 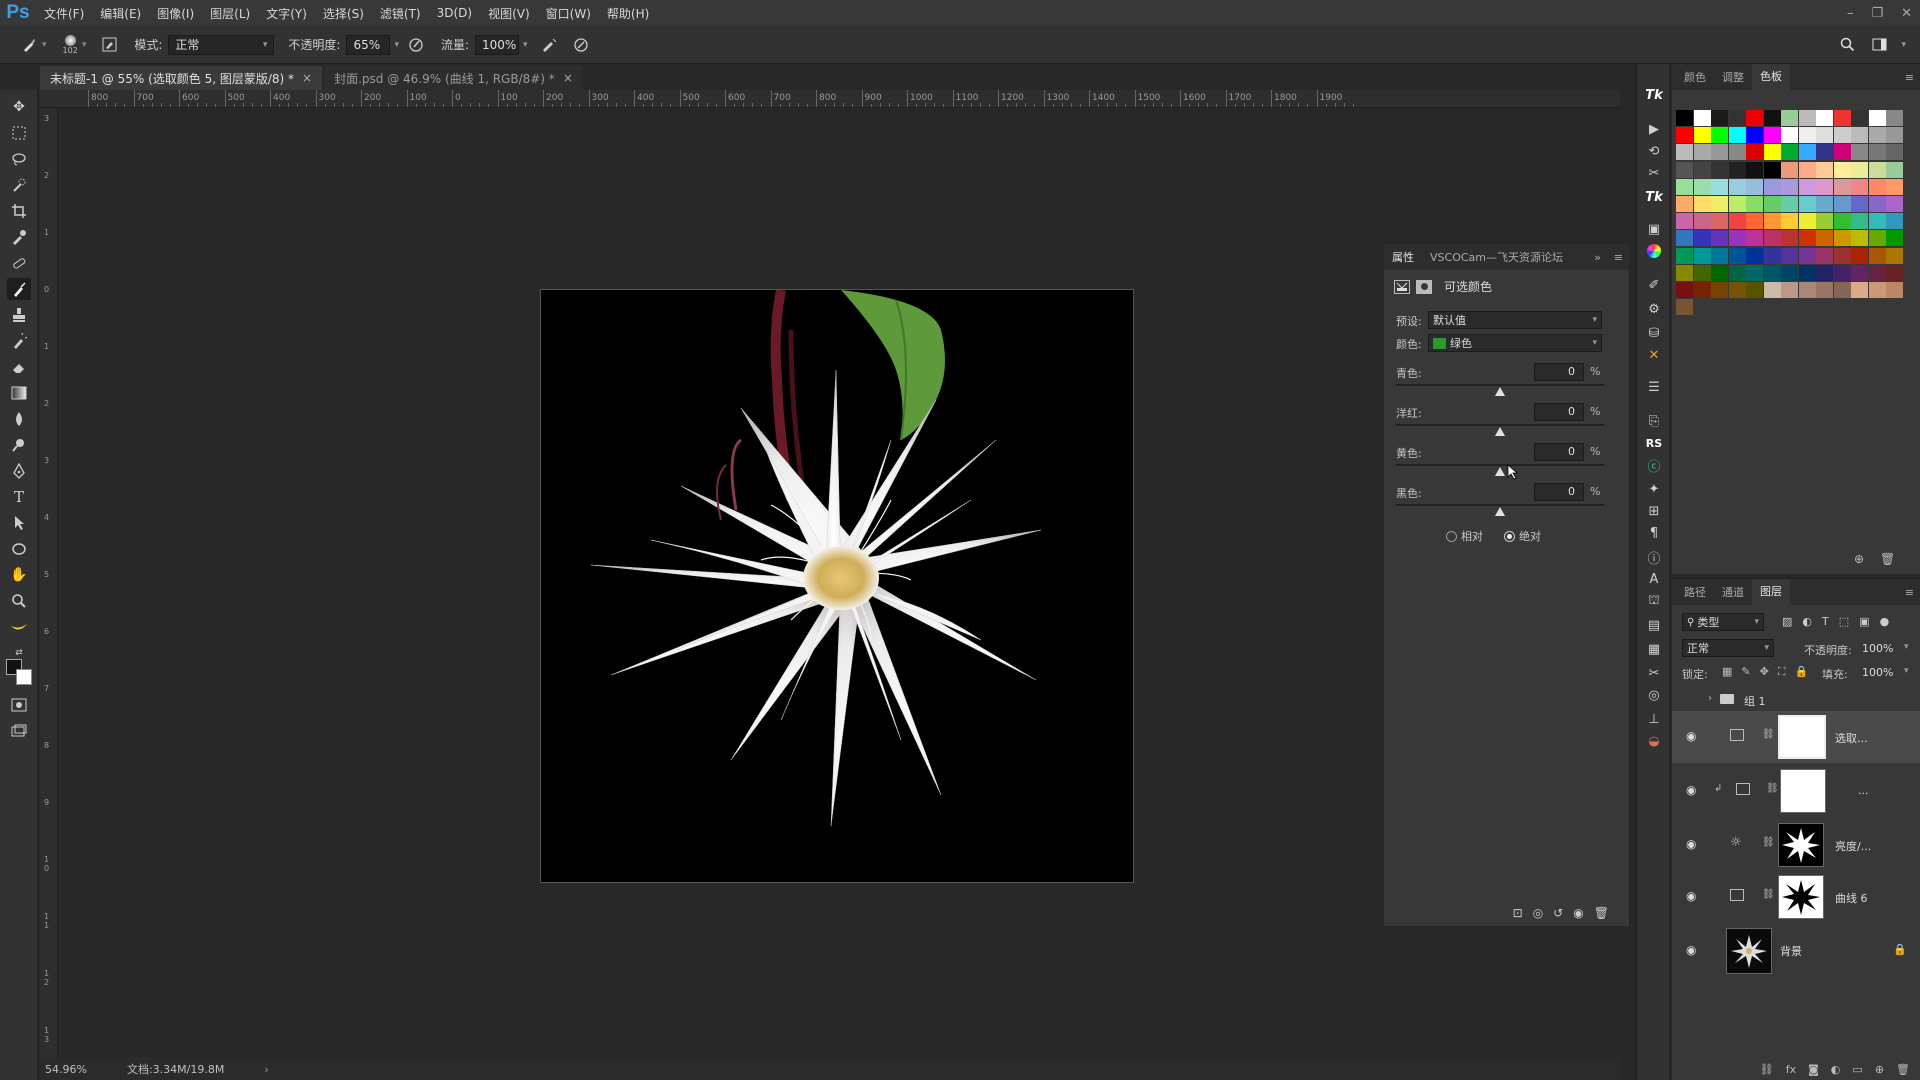 What do you see at coordinates (1723, 622) in the screenshot?
I see `layer-filter-select: ⚲ 类型 ▾` at bounding box center [1723, 622].